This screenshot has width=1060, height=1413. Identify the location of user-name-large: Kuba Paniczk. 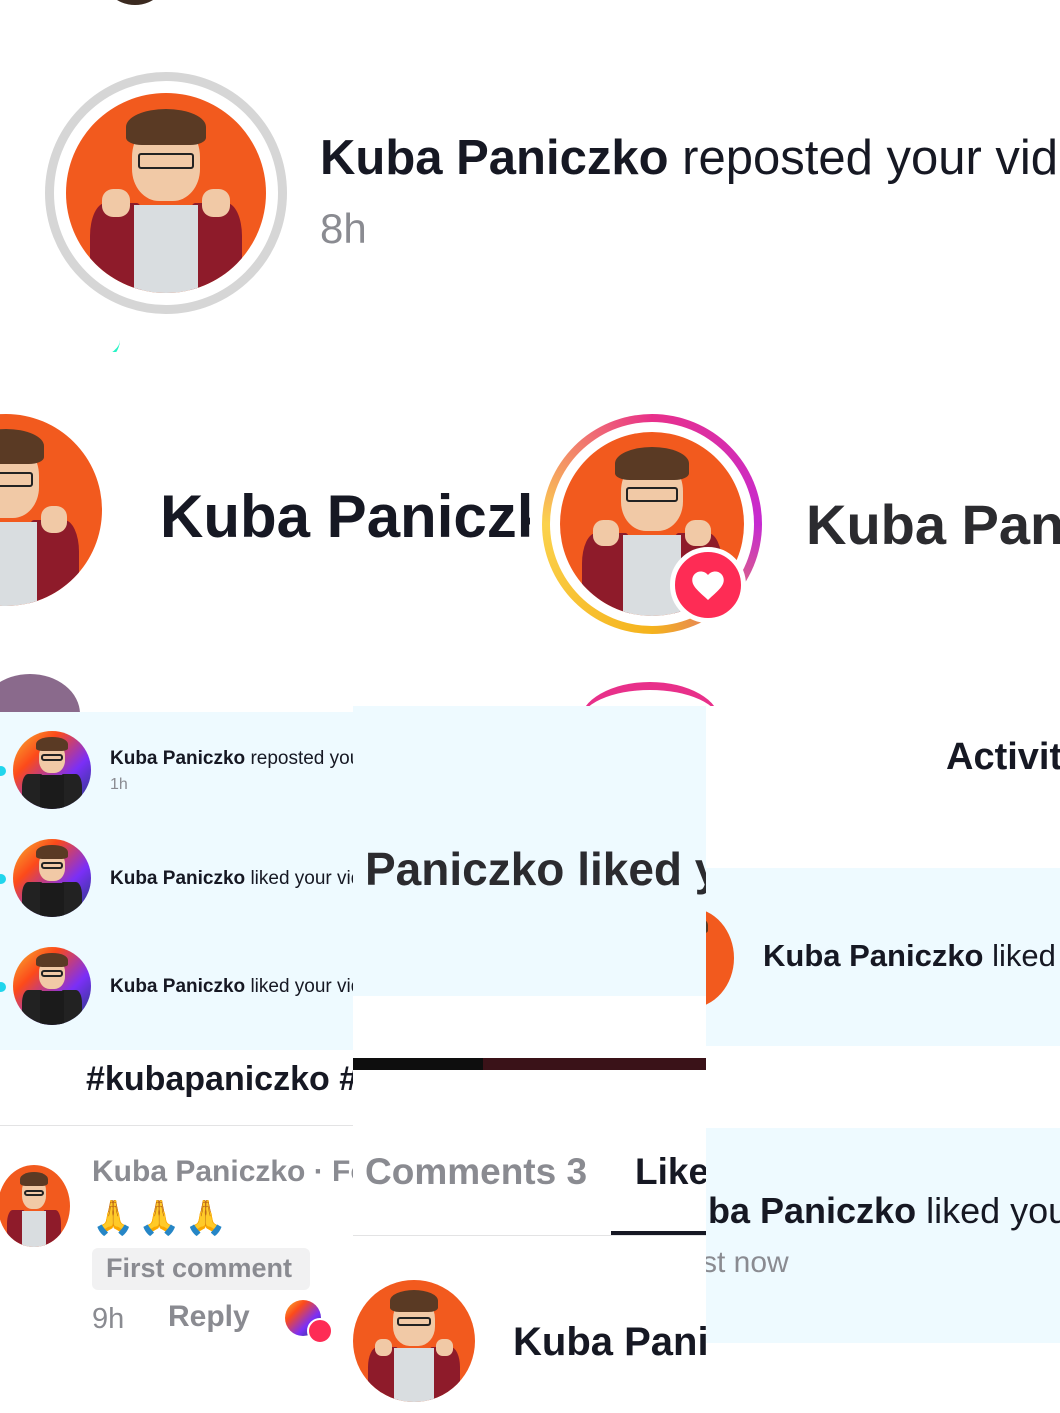
(345, 516).